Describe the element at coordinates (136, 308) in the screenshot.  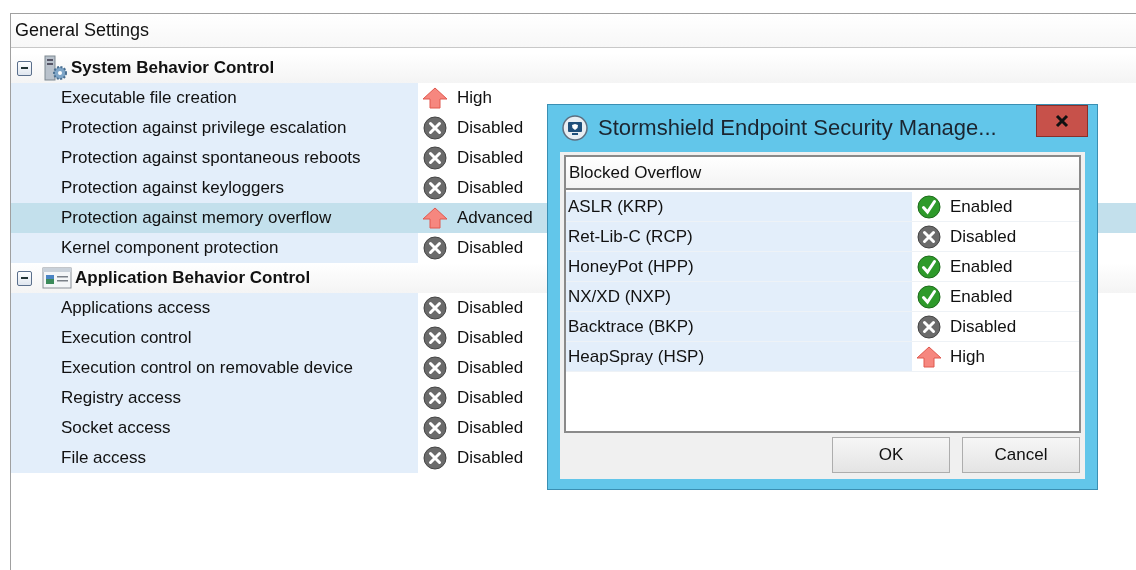
I see `setting-name: Applications access` at that location.